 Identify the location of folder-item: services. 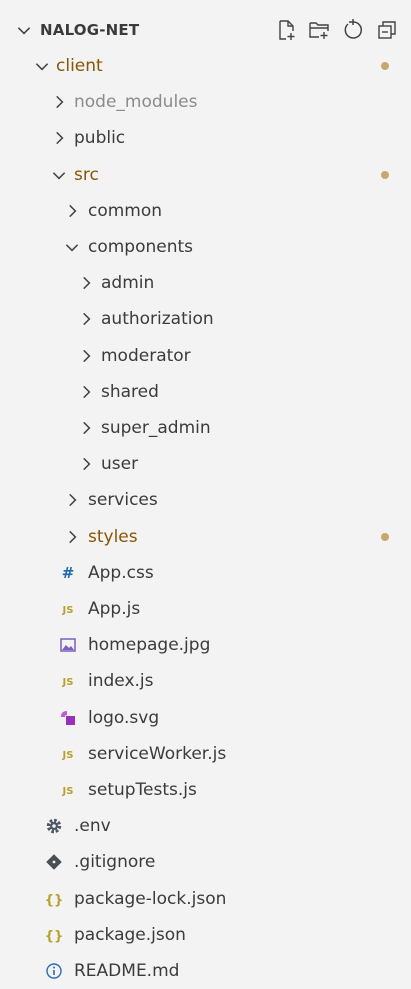
(205, 500).